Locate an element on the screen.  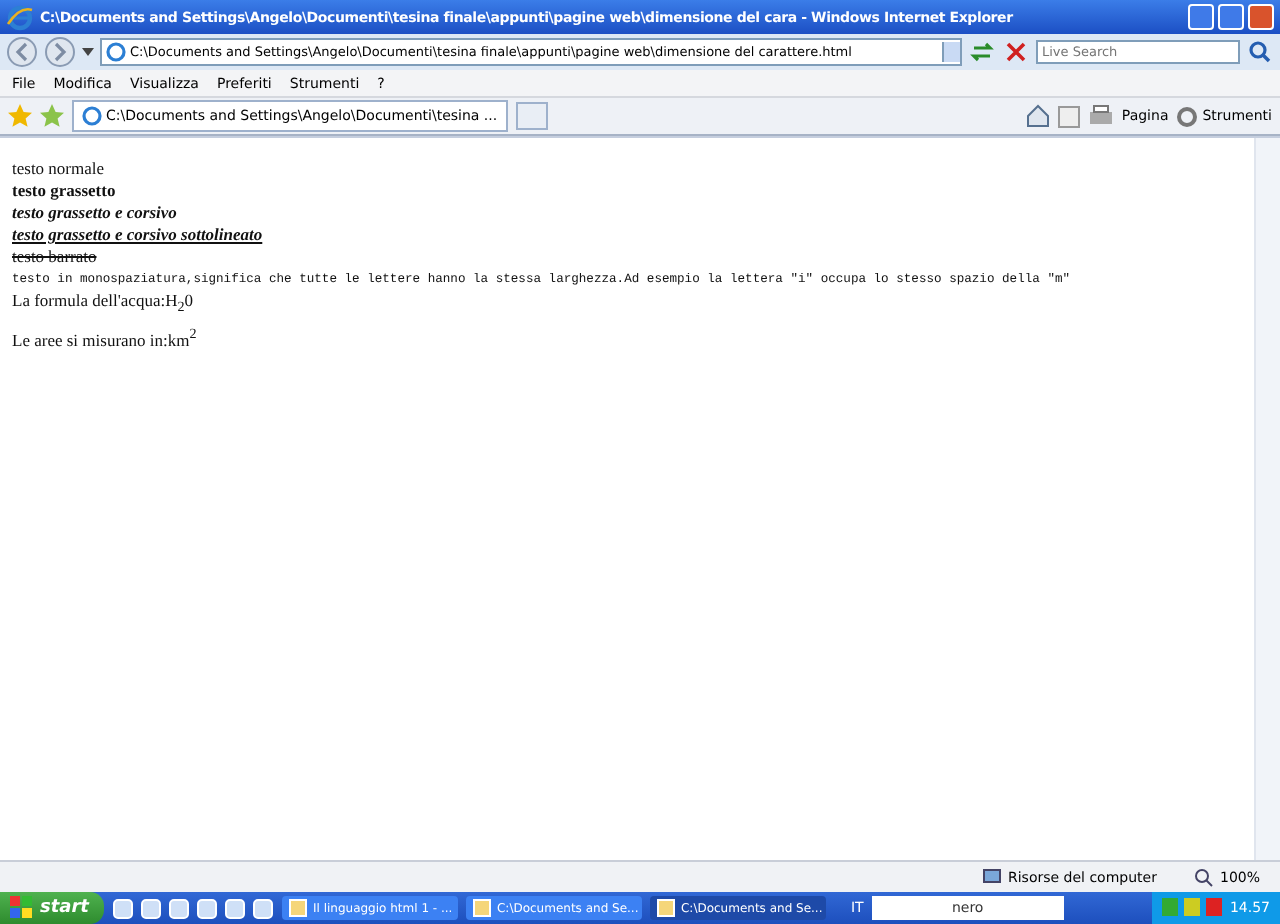
magnifier-icon is located at coordinates (1203, 877).